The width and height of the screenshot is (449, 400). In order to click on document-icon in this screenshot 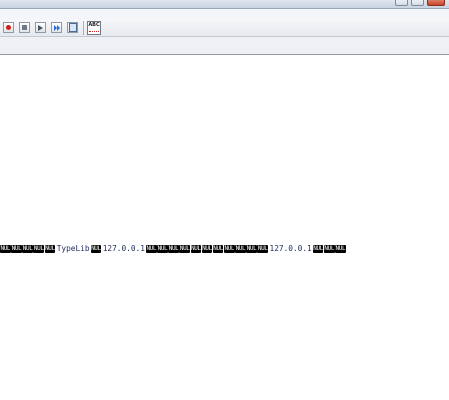, I will do `click(72, 27)`.